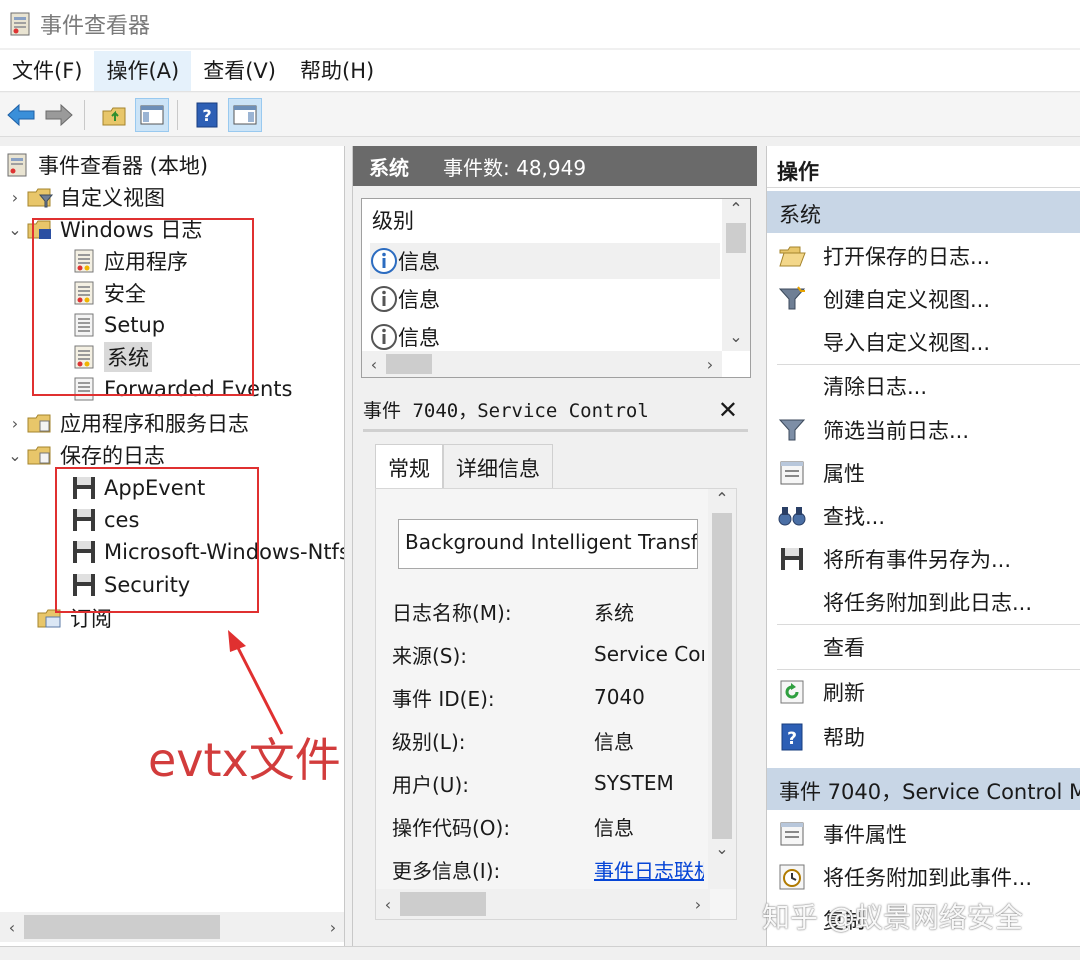  Describe the element at coordinates (928, 473) in the screenshot. I see `action-properties: 属性` at that location.